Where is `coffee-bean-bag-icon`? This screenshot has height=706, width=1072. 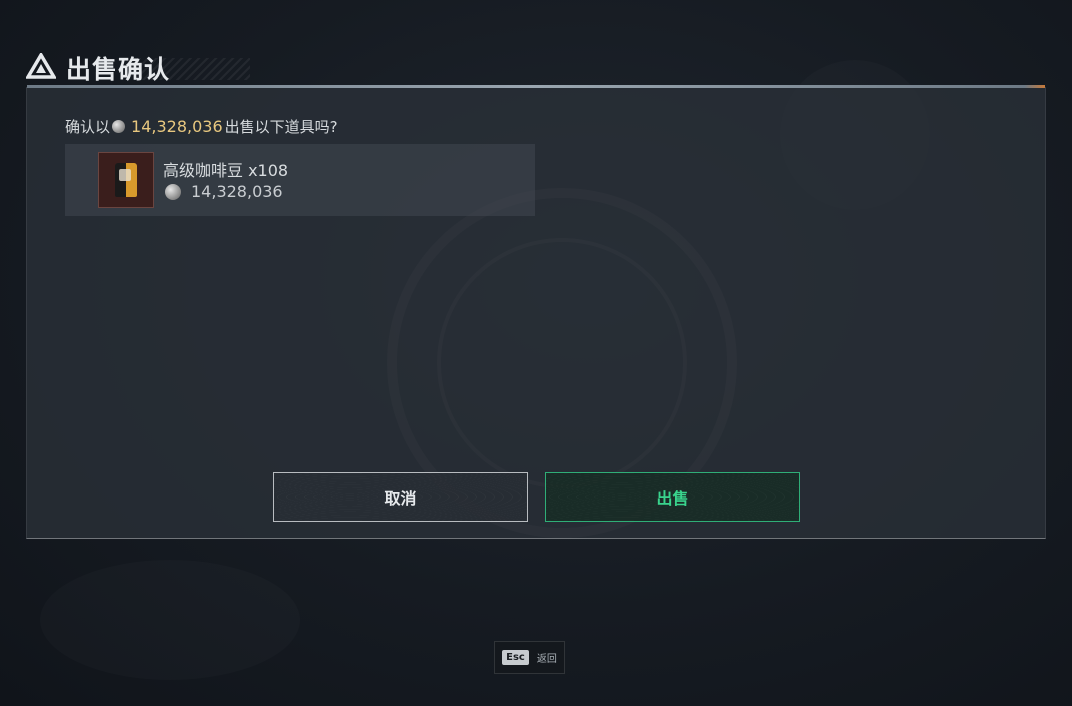 coffee-bean-bag-icon is located at coordinates (126, 180).